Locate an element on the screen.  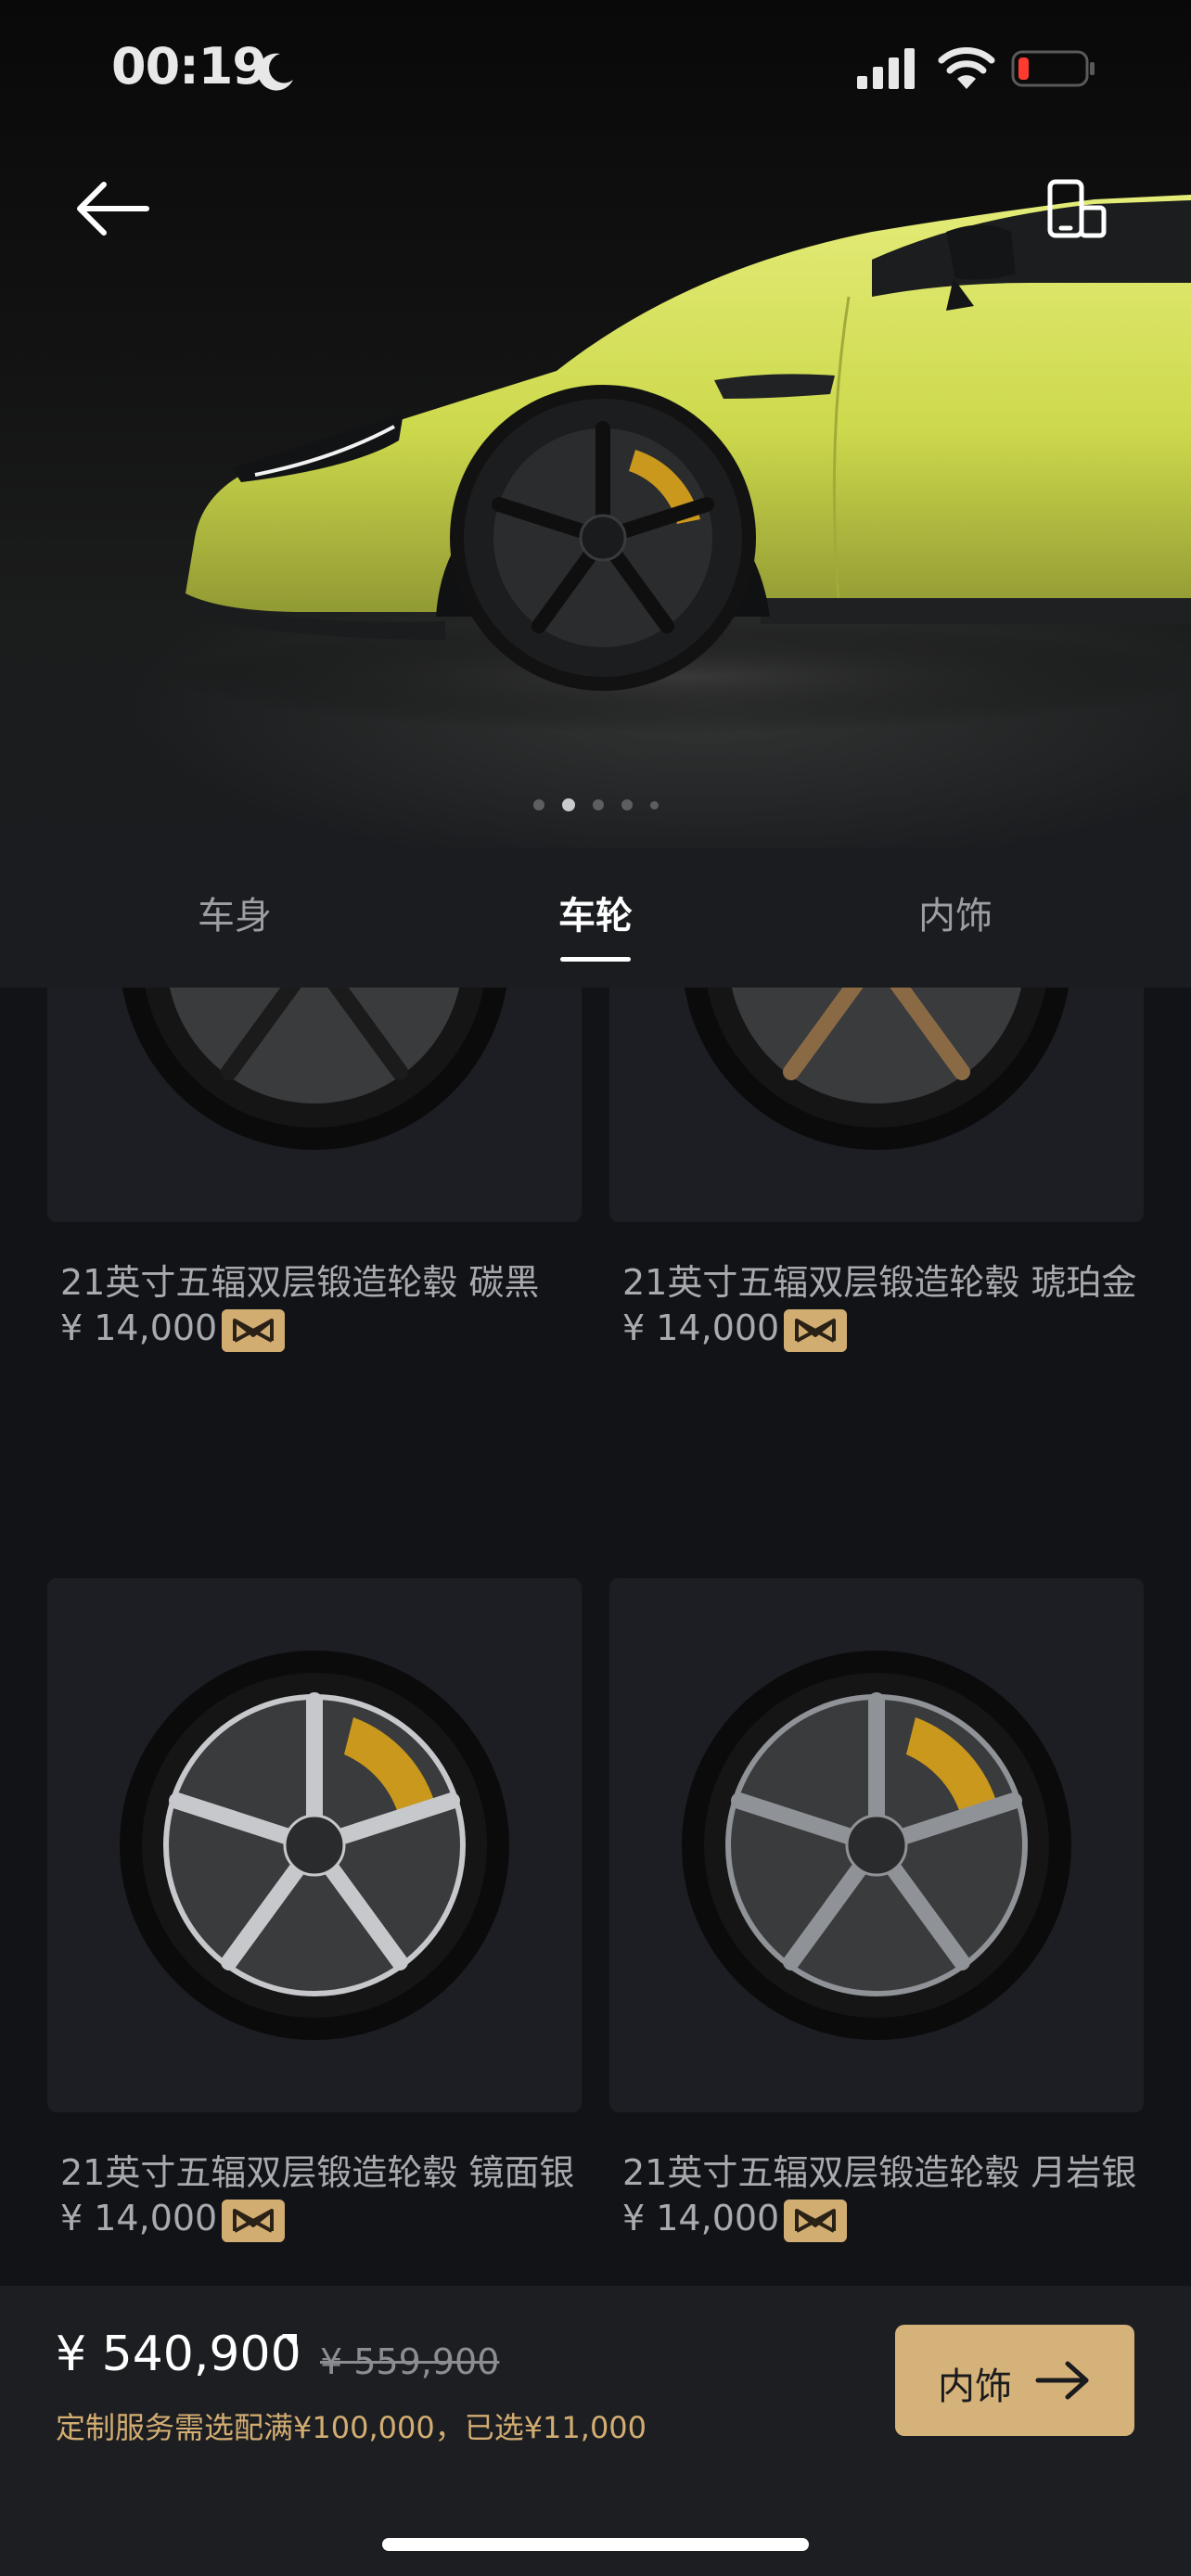
back-button is located at coordinates (111, 209).